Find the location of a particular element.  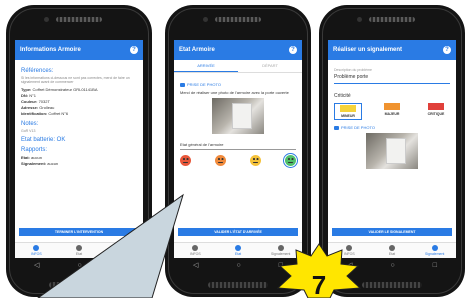

callout-wedge is located at coordinates (110, 245).